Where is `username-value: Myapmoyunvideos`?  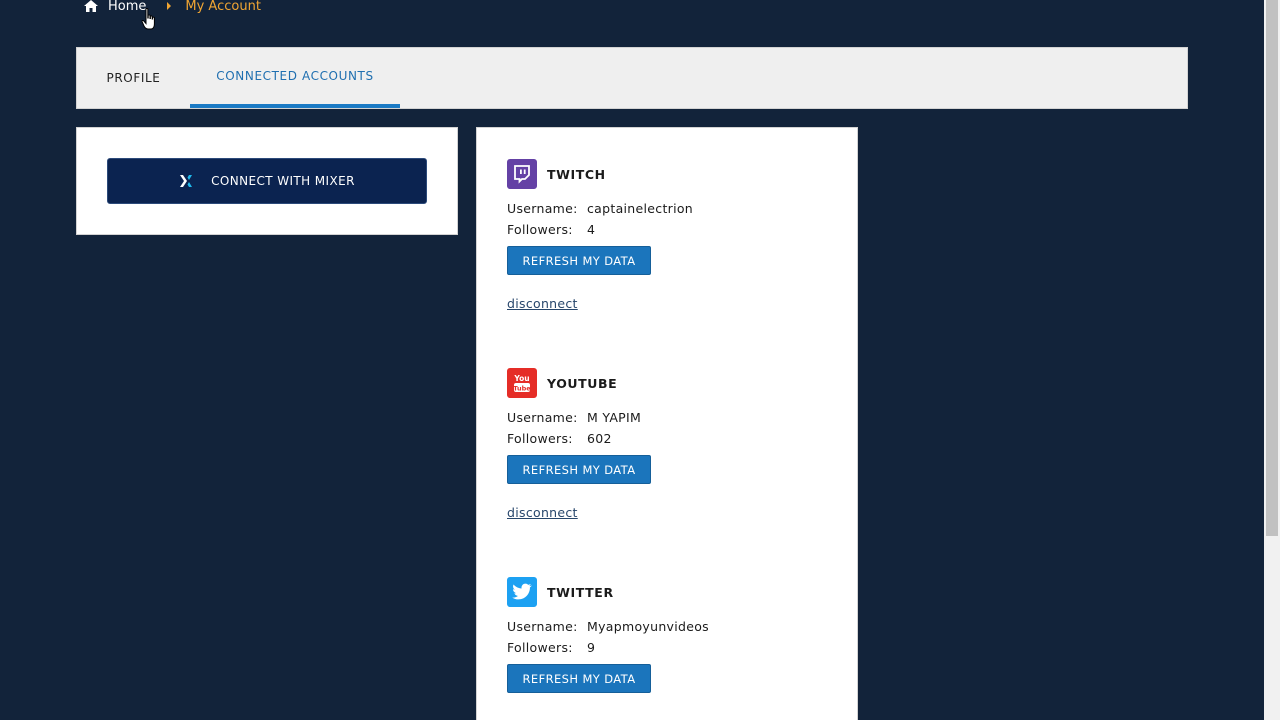 username-value: Myapmoyunvideos is located at coordinates (648, 626).